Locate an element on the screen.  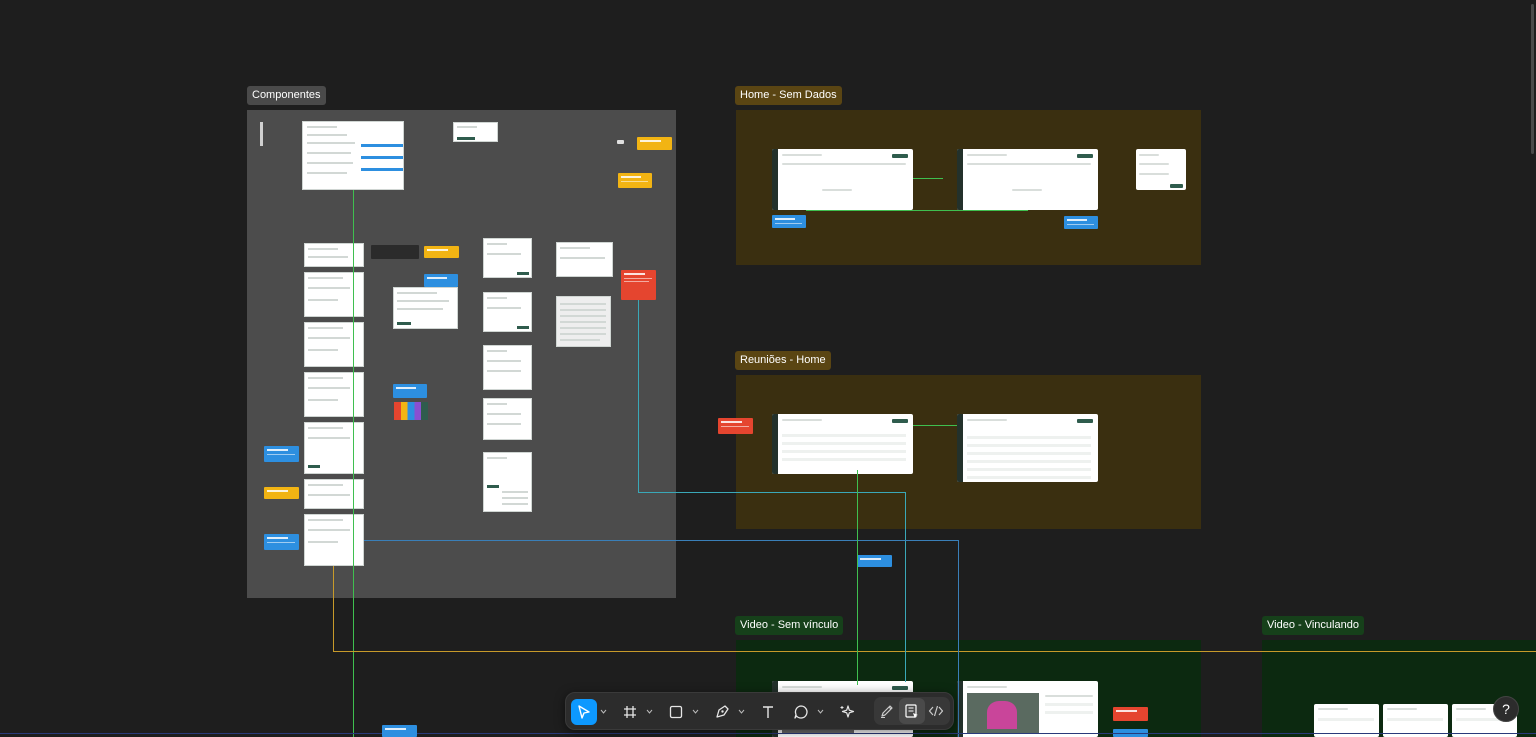
section-label-video-sem-vinculo: Video - Sem vínculo is located at coordinates (789, 625).